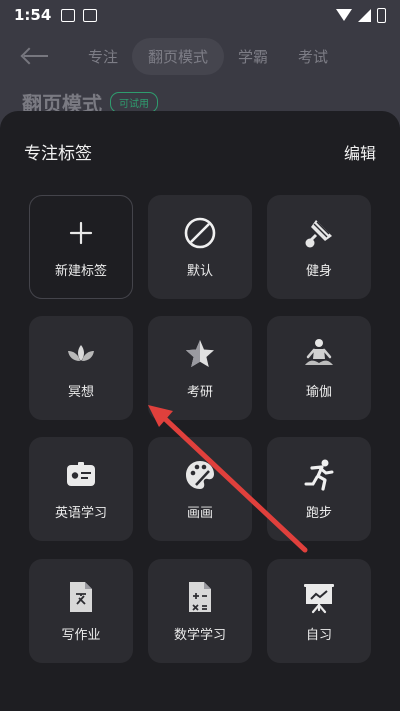  I want to click on tag-tile-drawing: 画画, so click(200, 489).